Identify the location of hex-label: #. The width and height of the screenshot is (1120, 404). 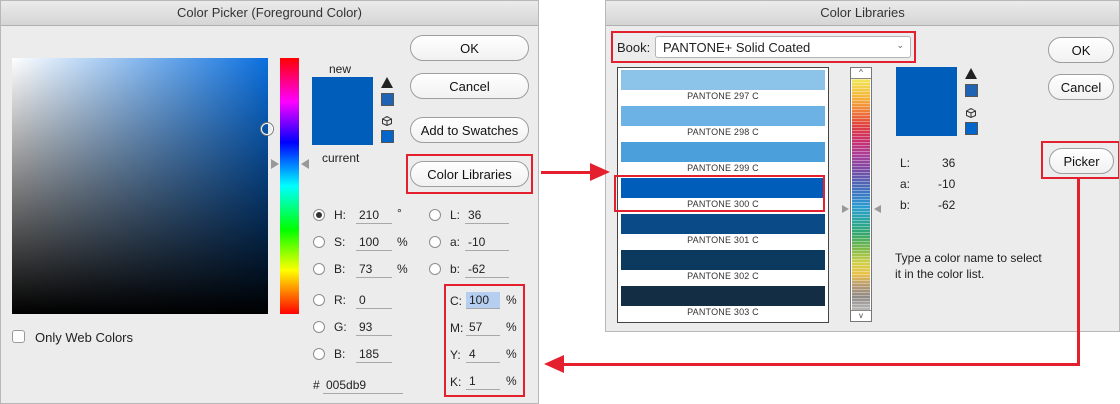
(316, 385).